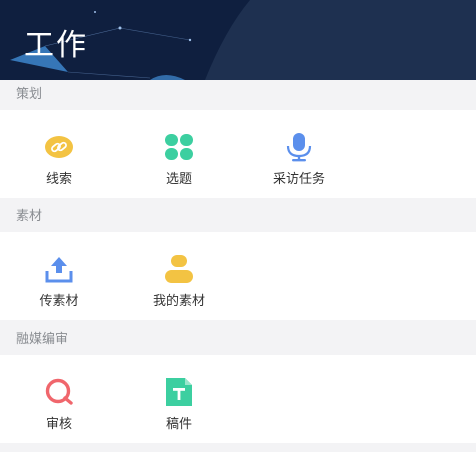  I want to click on clue-button: 线索, so click(59, 154).